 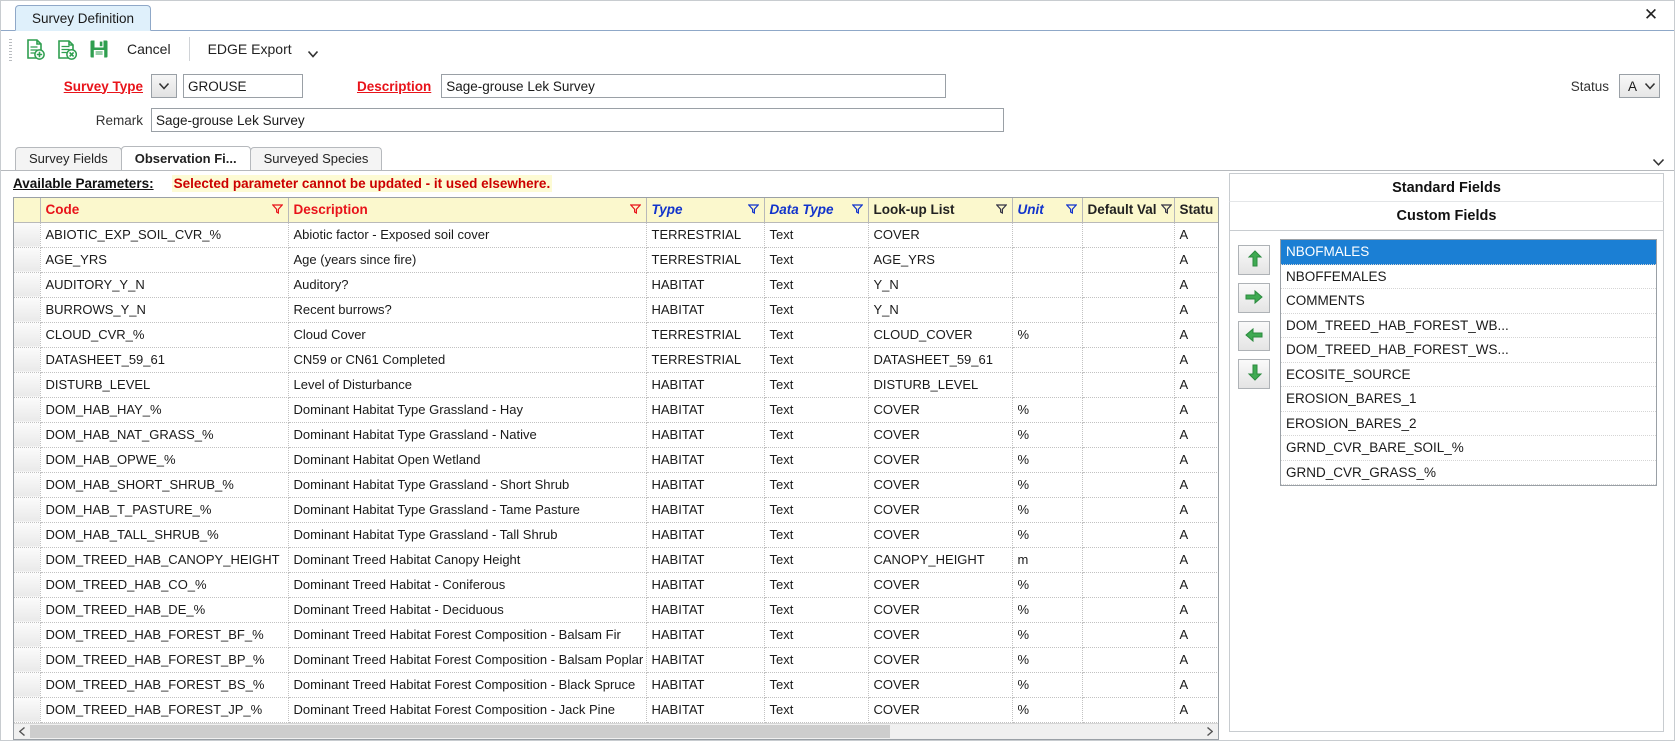 I want to click on cell-desc: Dominant Treed Habitat - Deciduous, so click(x=467, y=610).